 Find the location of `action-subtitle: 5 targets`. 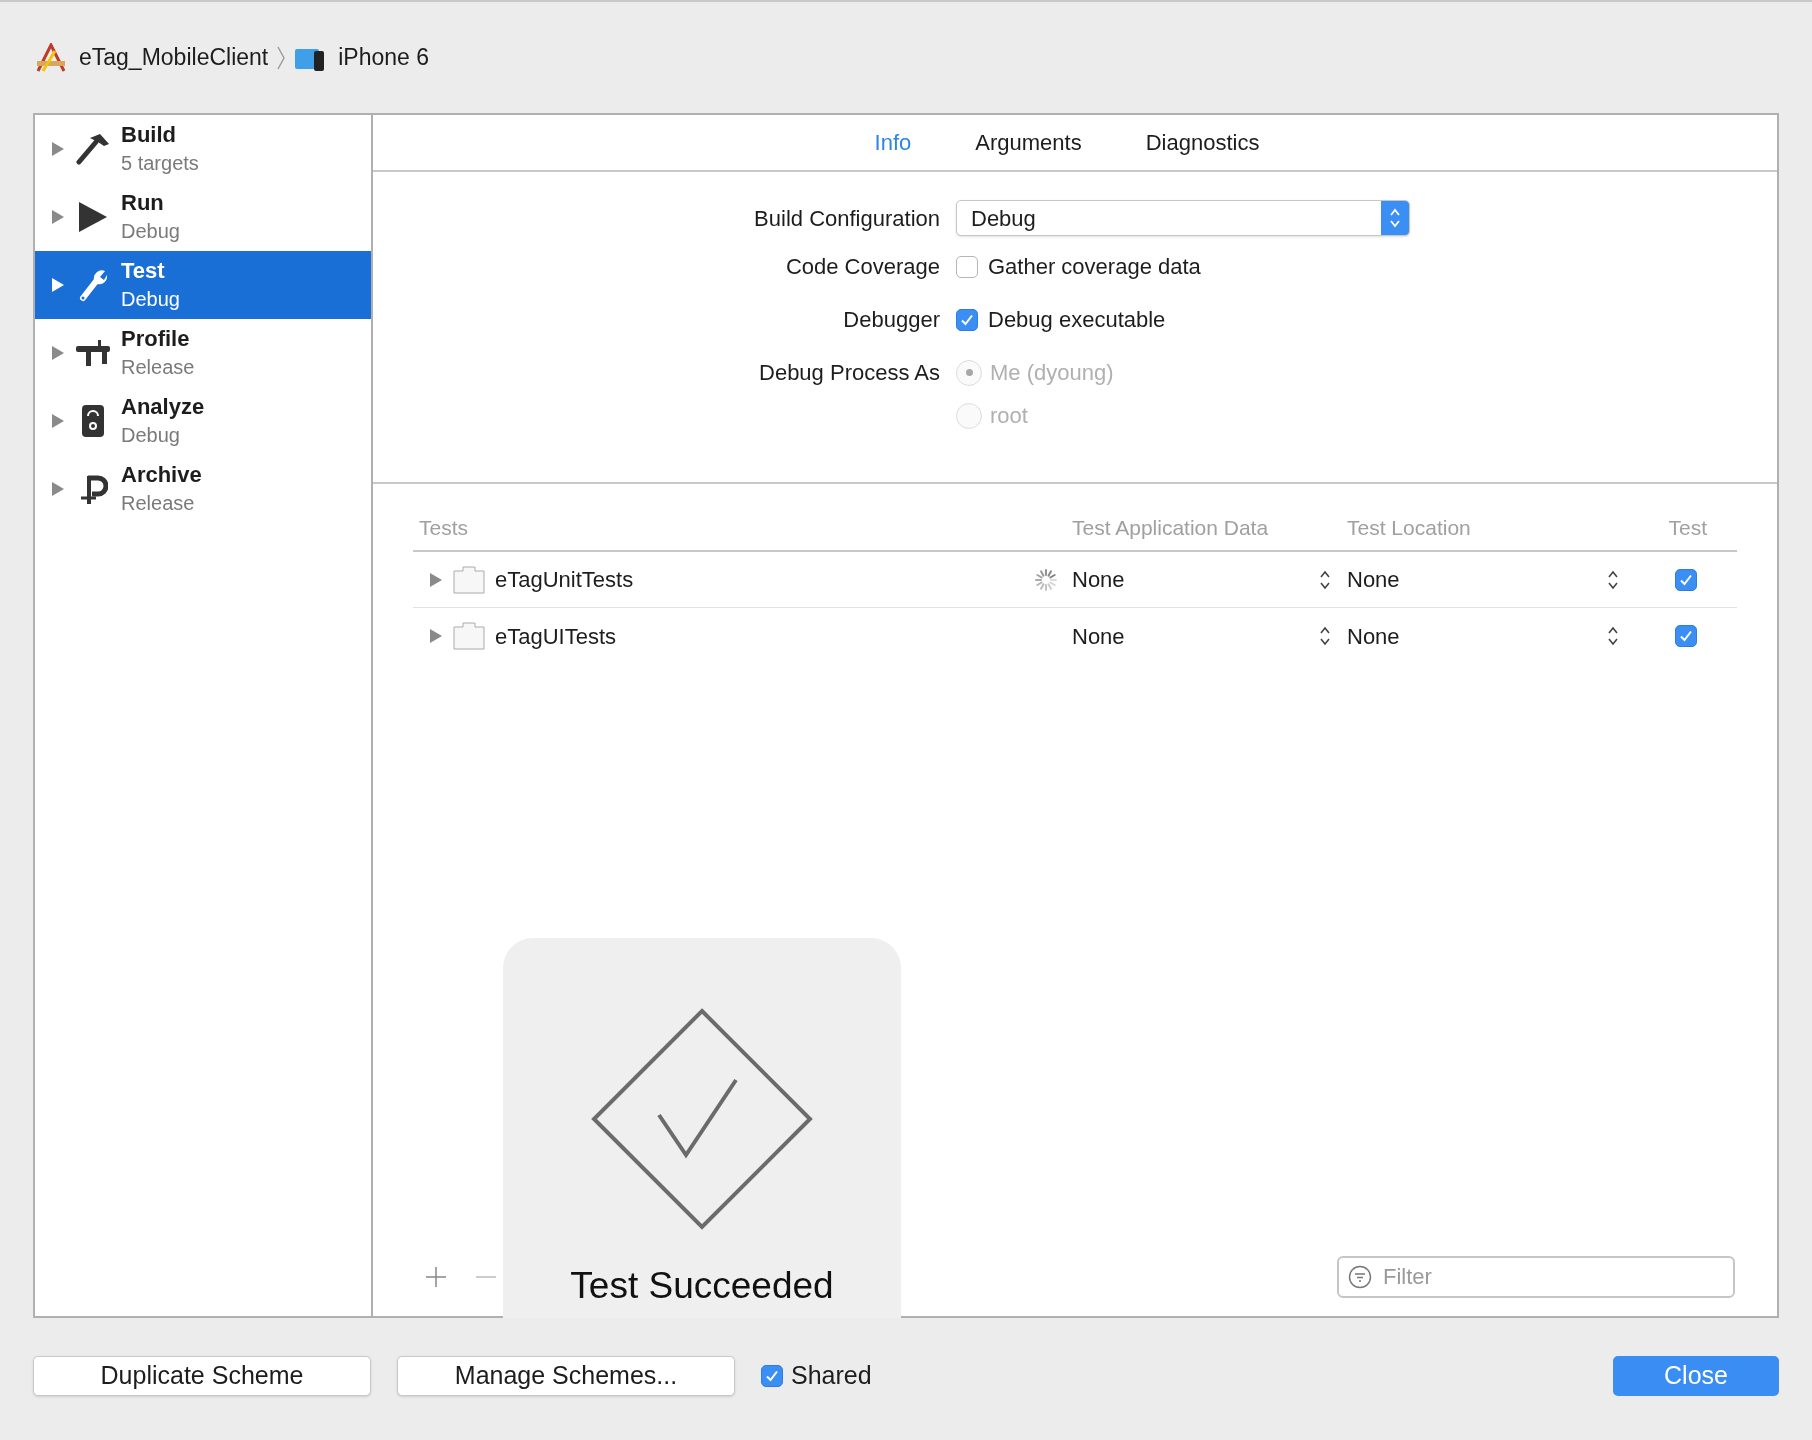

action-subtitle: 5 targets is located at coordinates (160, 163).